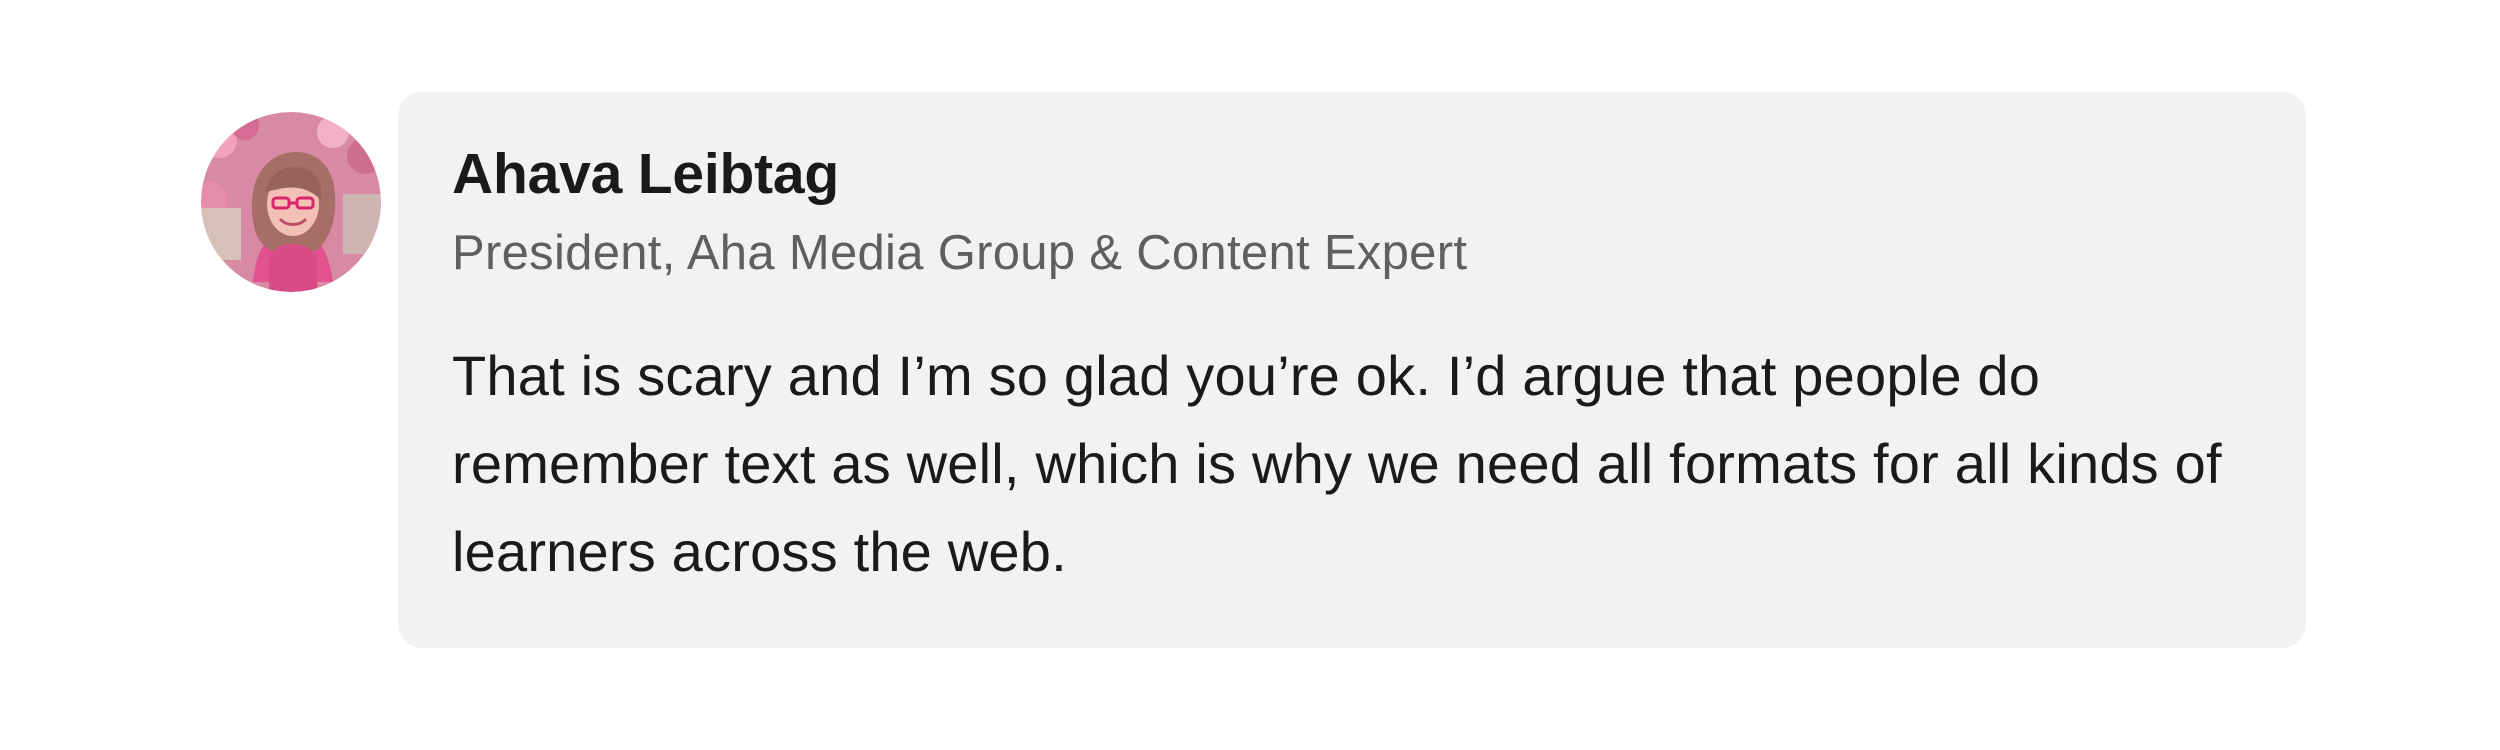 This screenshot has width=2500, height=750. What do you see at coordinates (1352, 174) in the screenshot?
I see `author-name: Ahava Leibtag` at bounding box center [1352, 174].